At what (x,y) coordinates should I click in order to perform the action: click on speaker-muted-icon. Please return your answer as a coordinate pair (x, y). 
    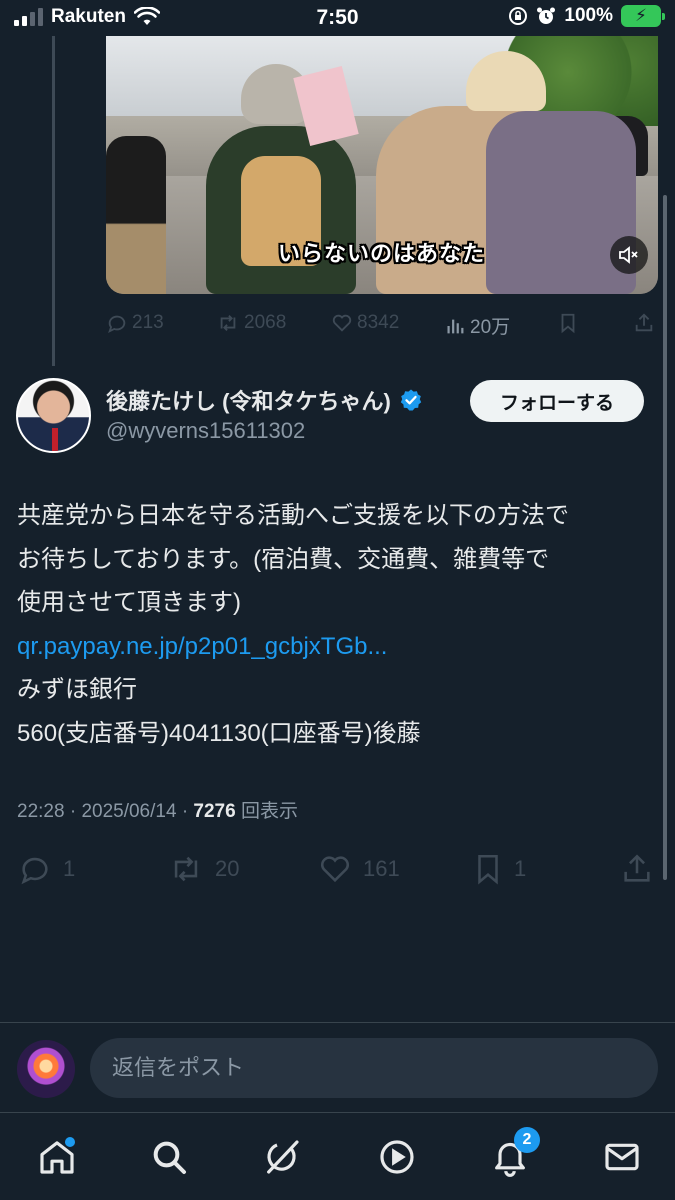
    Looking at the image, I should click on (628, 255).